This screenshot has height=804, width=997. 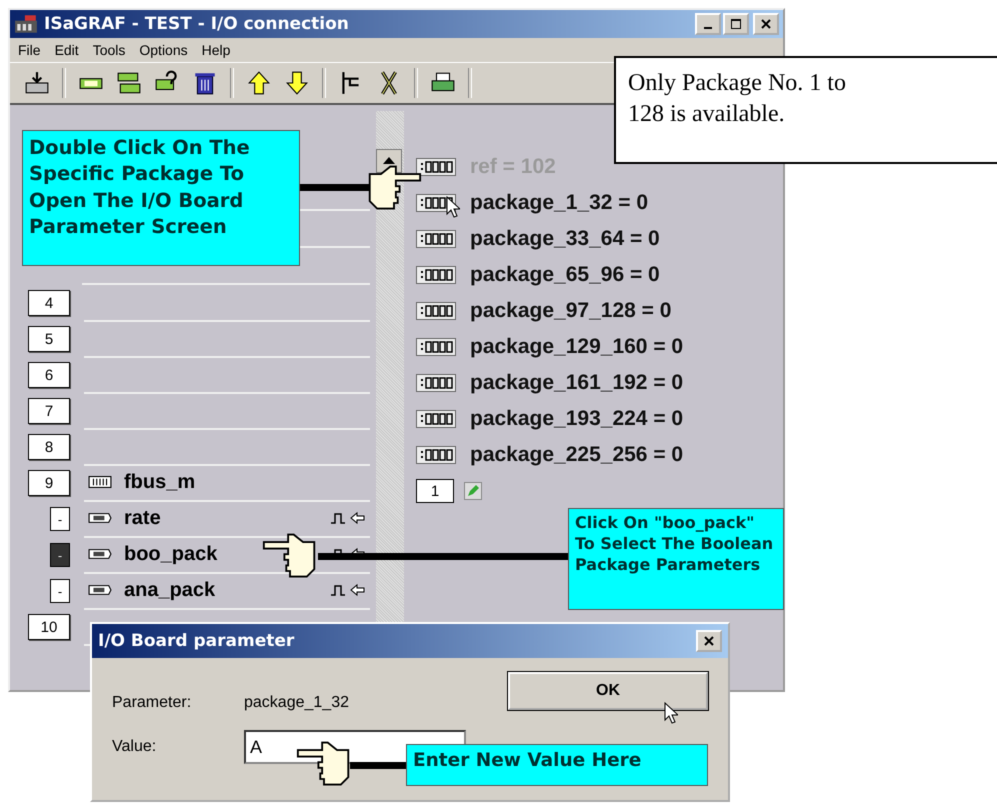 What do you see at coordinates (161, 198) in the screenshot?
I see `callout-note: Double Click On The Specific Package To Open The I/O Board Parameter Screen` at bounding box center [161, 198].